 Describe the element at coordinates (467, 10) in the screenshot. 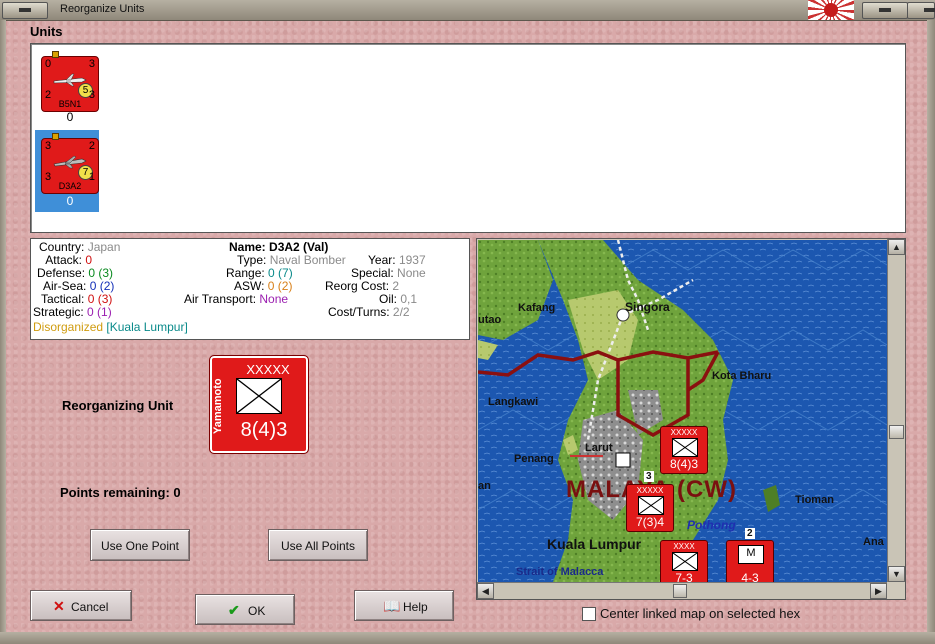

I see `title-bar: Reorganize Units` at that location.